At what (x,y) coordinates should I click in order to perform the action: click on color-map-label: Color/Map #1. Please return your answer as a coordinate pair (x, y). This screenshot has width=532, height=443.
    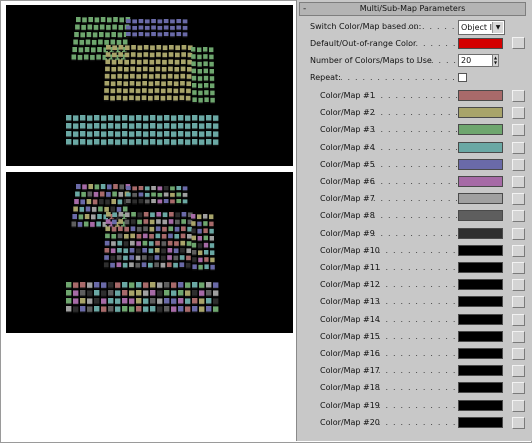
    Looking at the image, I should click on (347, 95).